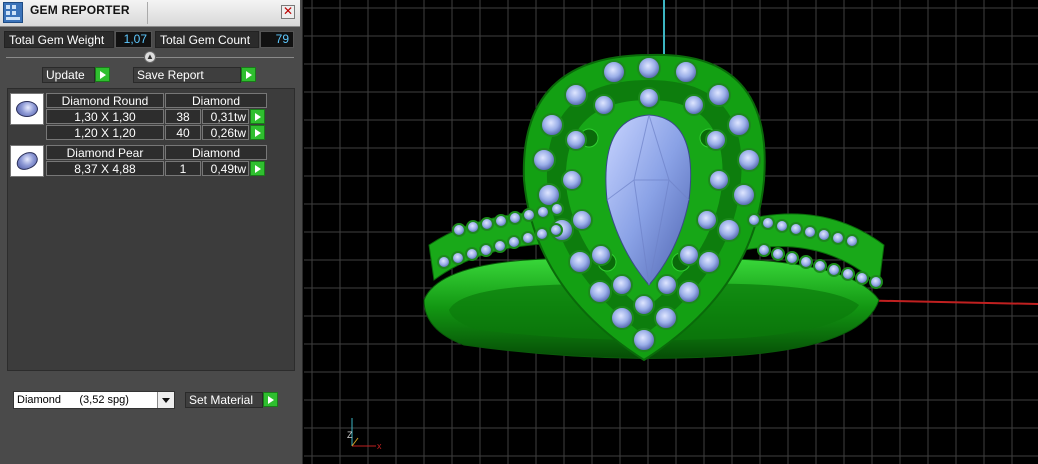 This screenshot has height=464, width=1038. I want to click on gem-count-cell: 38, so click(183, 116).